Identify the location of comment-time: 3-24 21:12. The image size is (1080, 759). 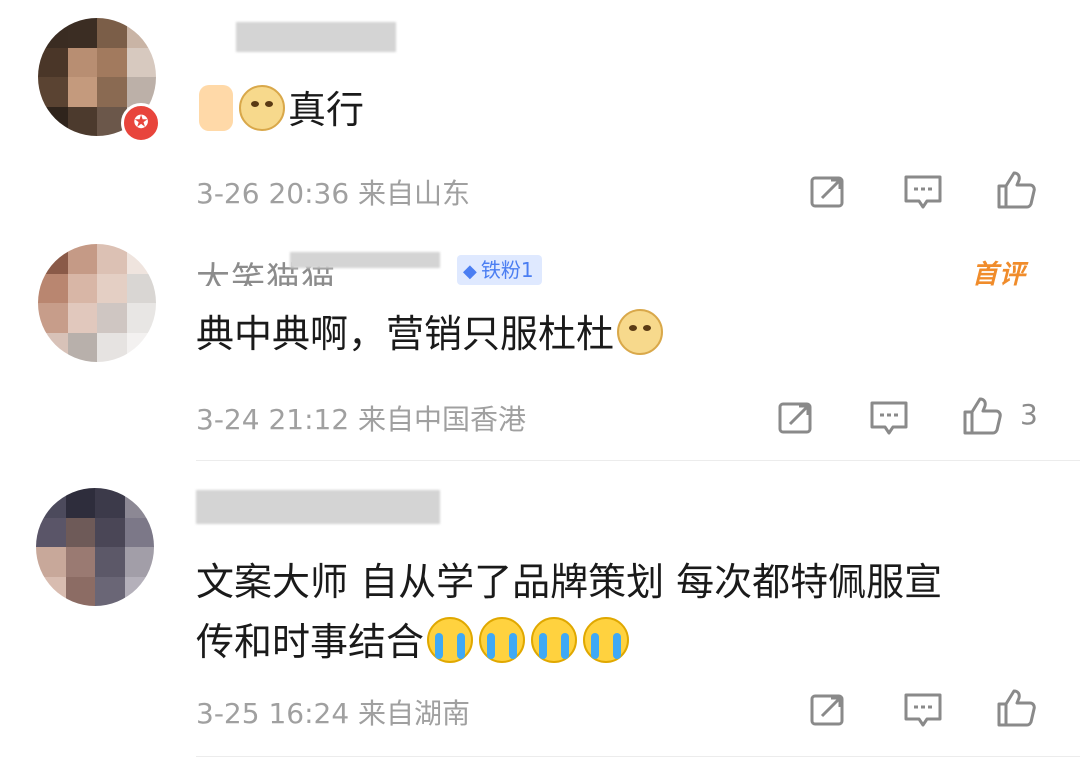
(273, 419).